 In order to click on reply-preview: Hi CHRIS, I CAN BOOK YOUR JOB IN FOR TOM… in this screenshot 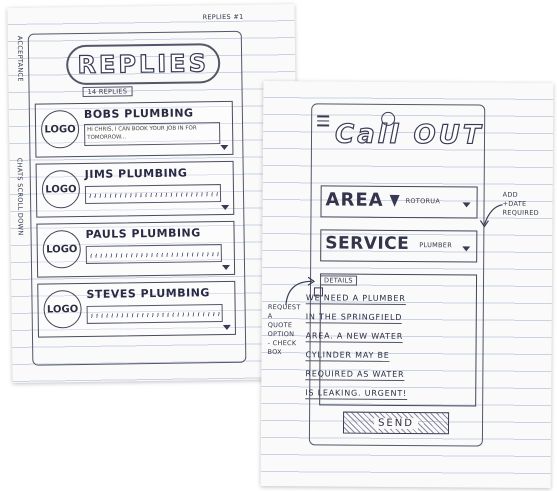, I will do `click(152, 134)`.